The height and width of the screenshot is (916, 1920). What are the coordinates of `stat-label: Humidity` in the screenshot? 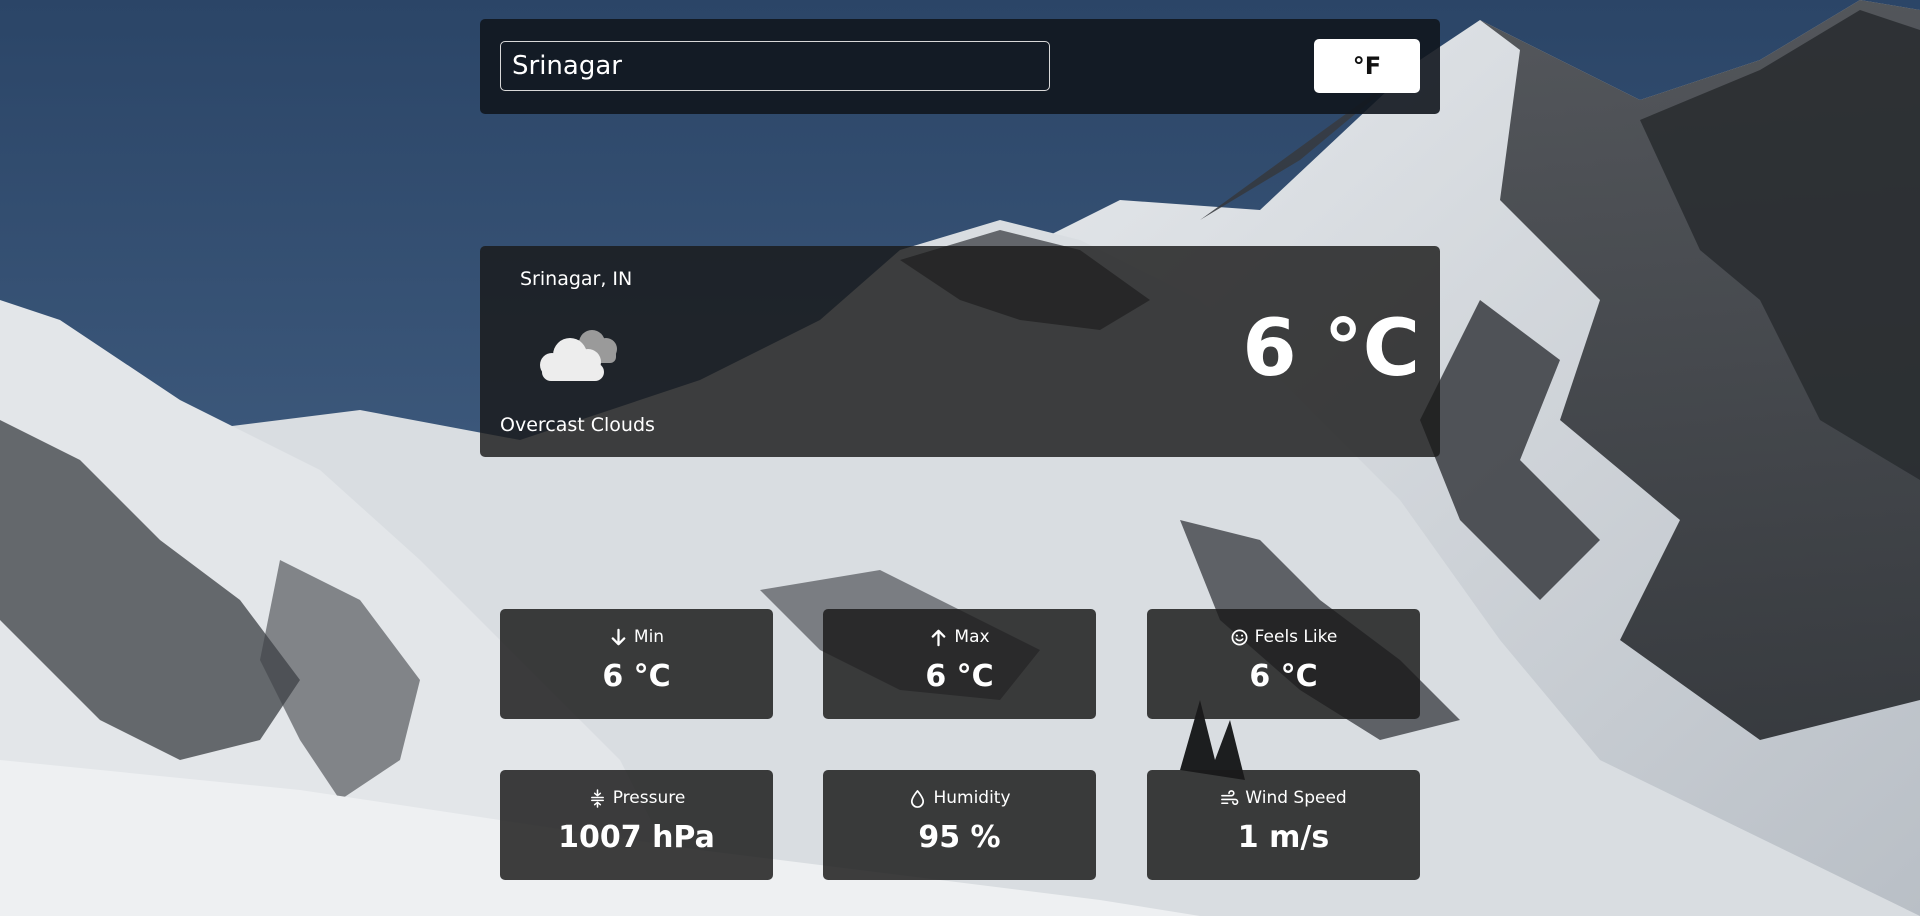 It's located at (972, 798).